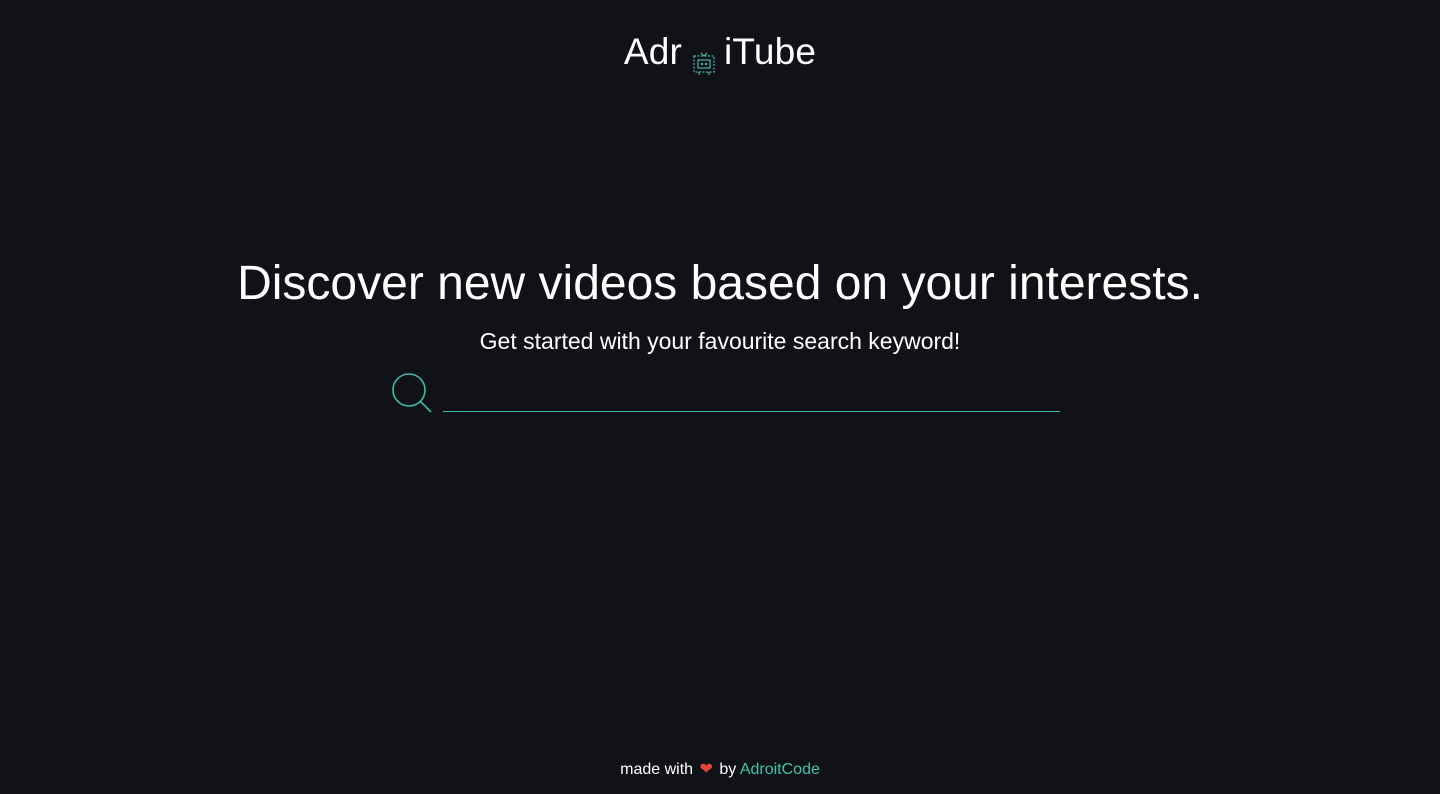  Describe the element at coordinates (728, 769) in the screenshot. I see `footer-by: by` at that location.